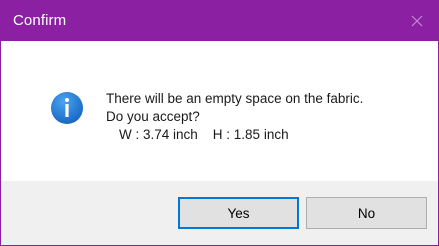 Image resolution: width=439 pixels, height=246 pixels. What do you see at coordinates (238, 213) in the screenshot?
I see `yes-button: Yes` at bounding box center [238, 213].